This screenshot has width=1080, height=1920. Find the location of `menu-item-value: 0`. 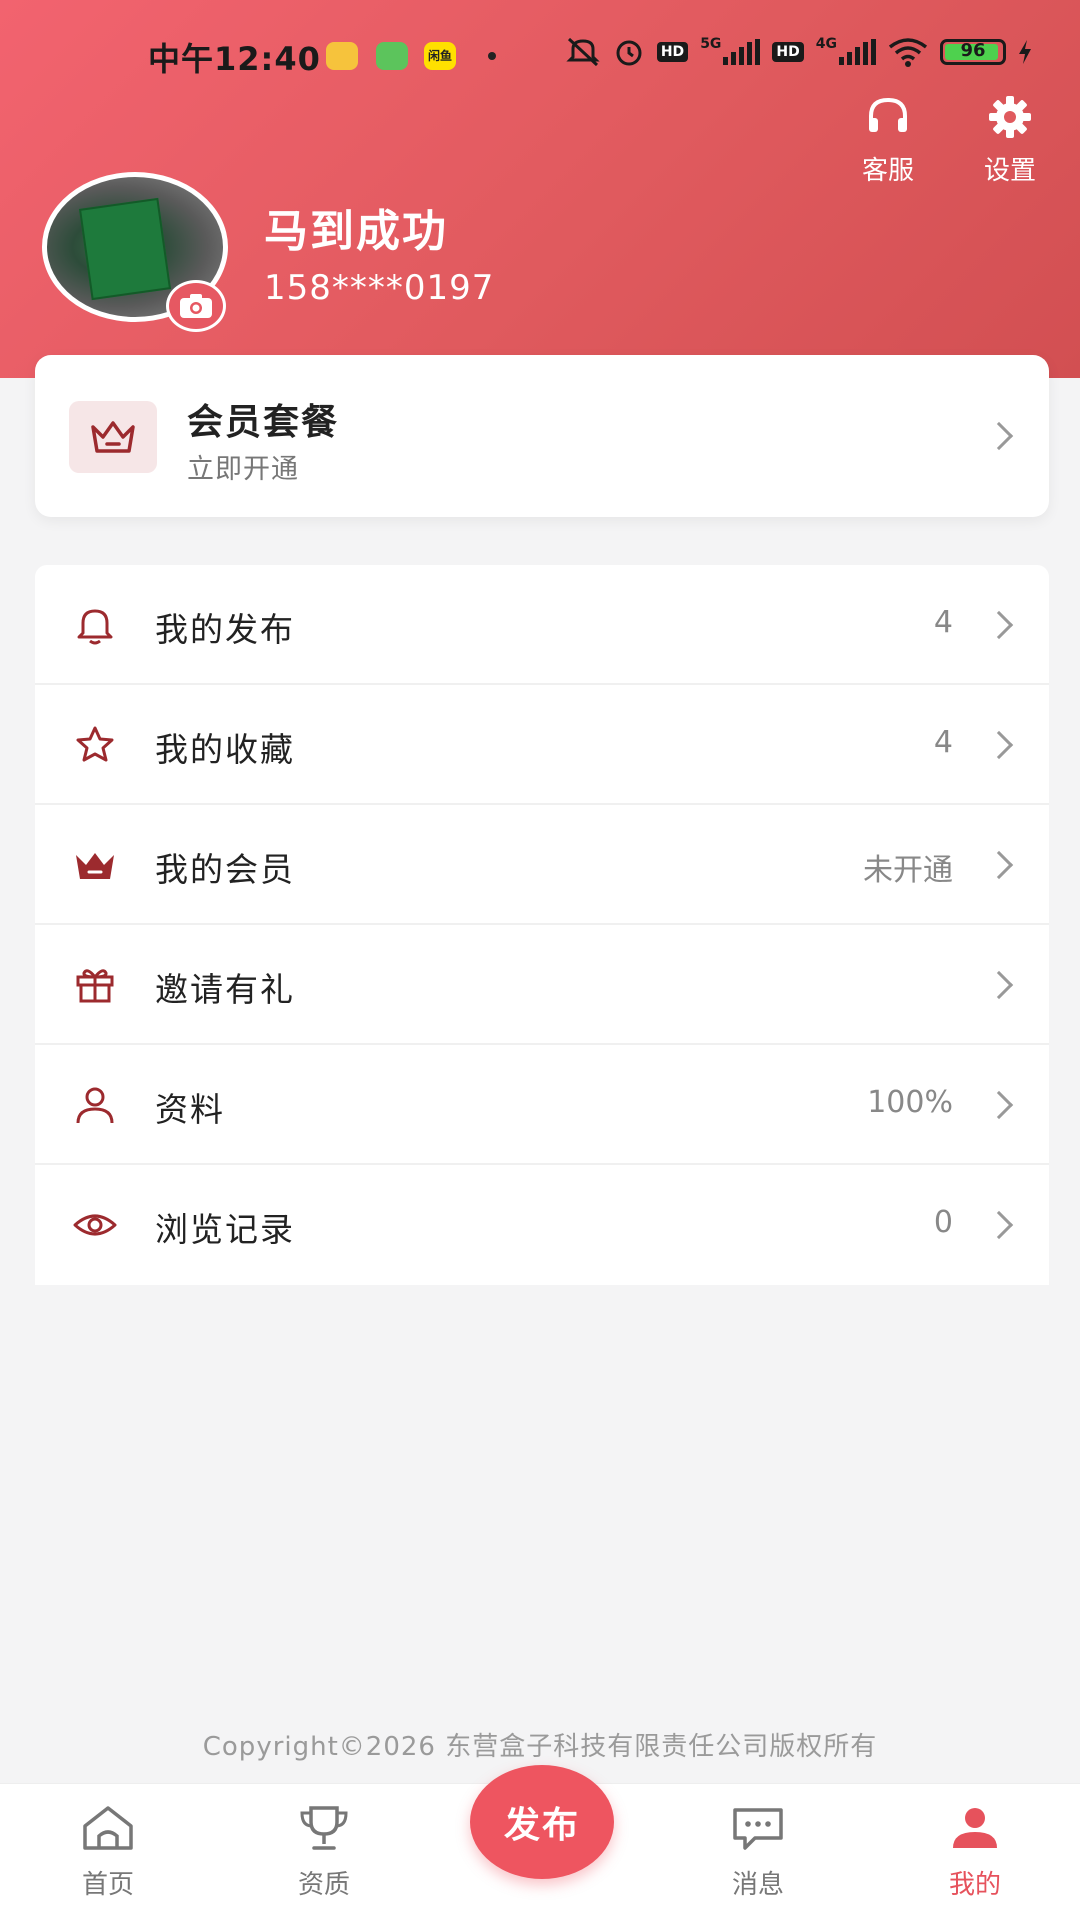

menu-item-value: 0 is located at coordinates (943, 1222).